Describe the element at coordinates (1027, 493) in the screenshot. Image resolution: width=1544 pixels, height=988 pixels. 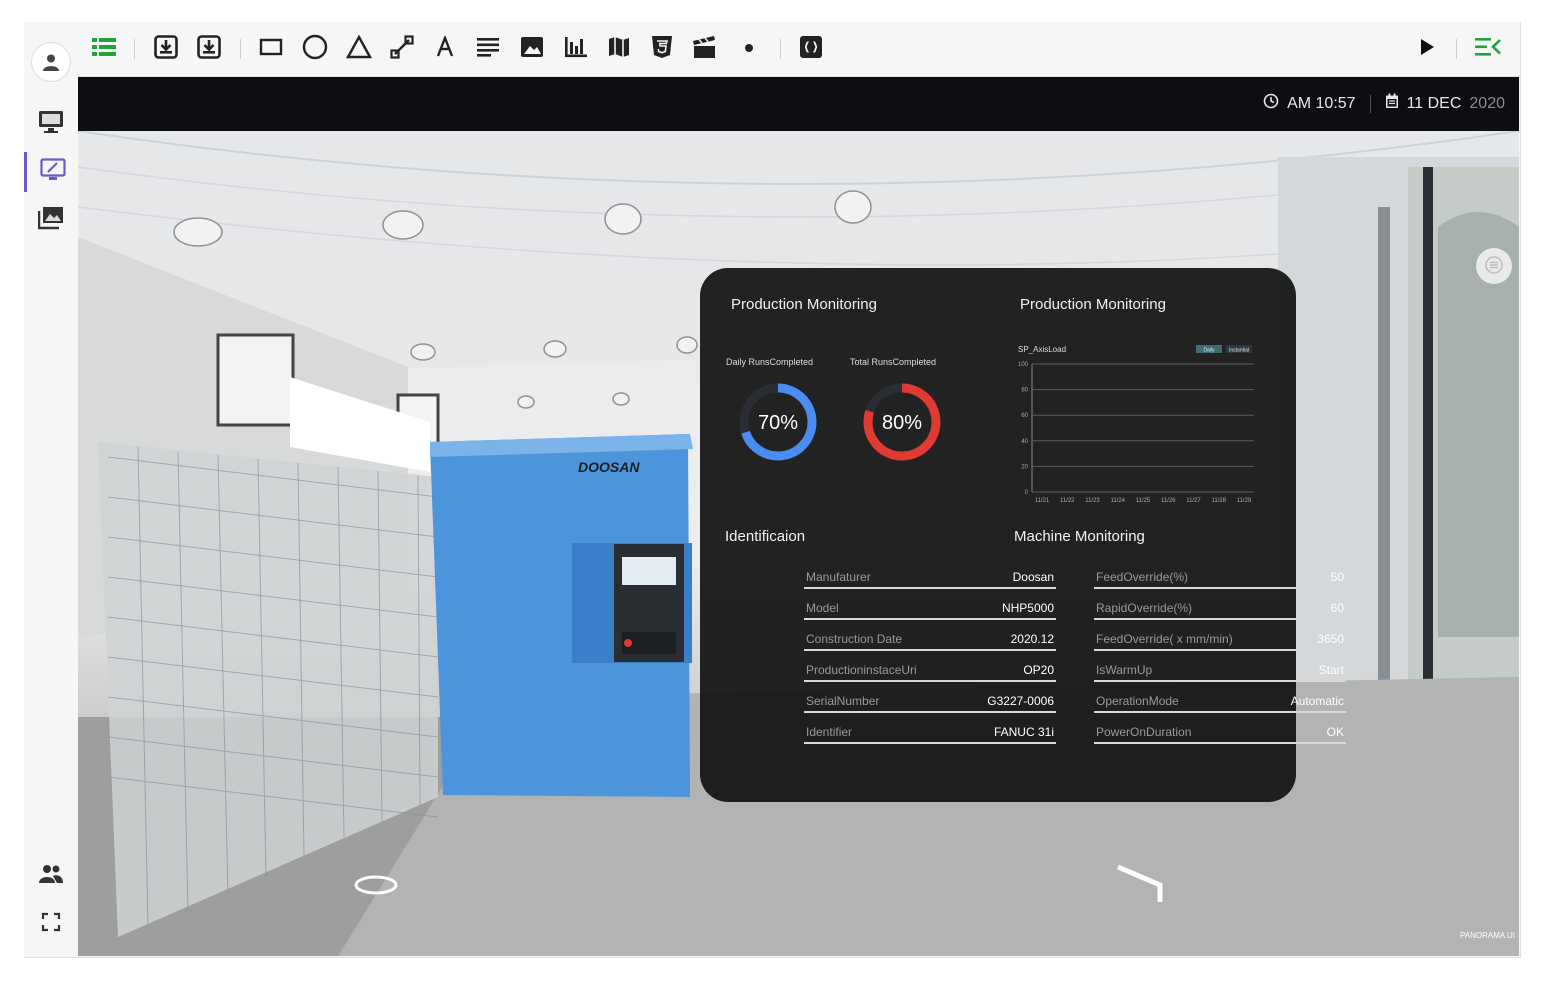
I see `chart-y-tick-label: 0` at that location.